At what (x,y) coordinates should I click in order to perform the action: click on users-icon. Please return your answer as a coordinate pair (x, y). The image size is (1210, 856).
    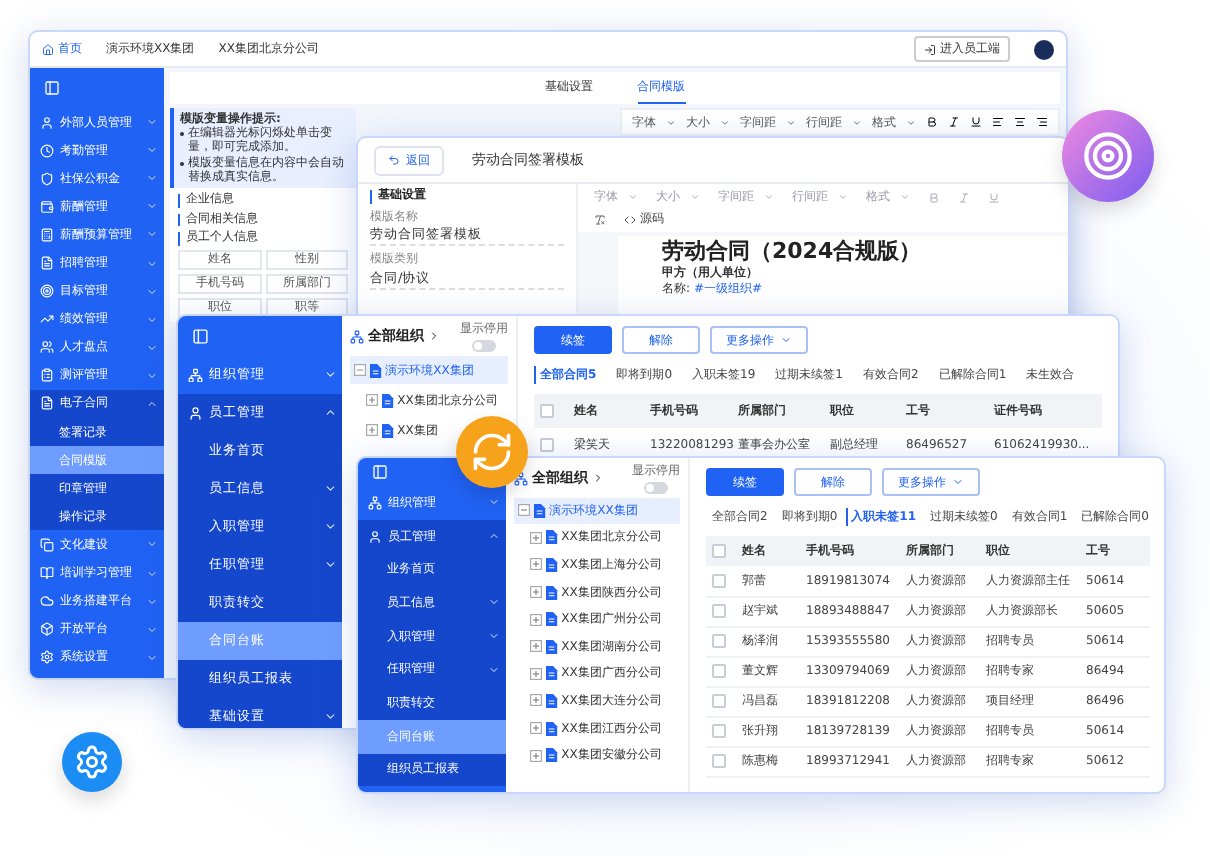
    Looking at the image, I should click on (47, 347).